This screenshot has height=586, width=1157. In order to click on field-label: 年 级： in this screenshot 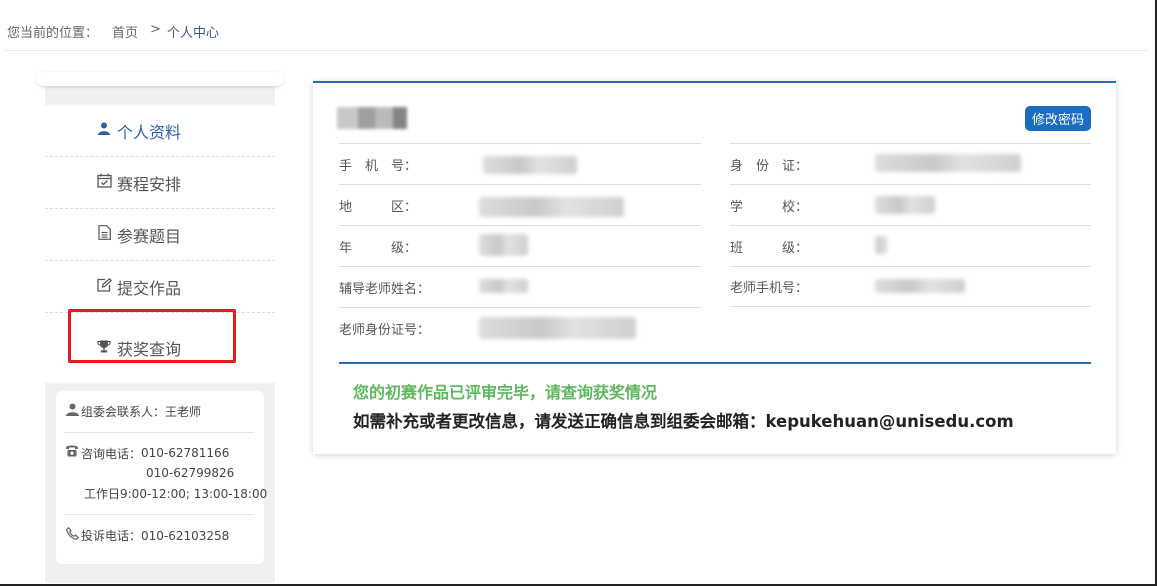, I will do `click(378, 248)`.